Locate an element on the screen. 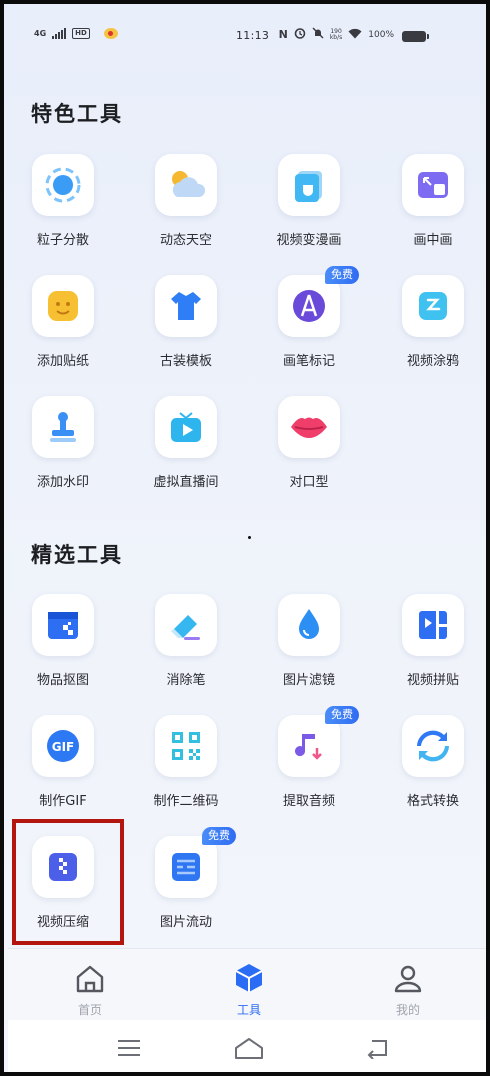  status-bar: 4G HD 11:13 N 190 kb/s 100% is located at coordinates (245, 36).